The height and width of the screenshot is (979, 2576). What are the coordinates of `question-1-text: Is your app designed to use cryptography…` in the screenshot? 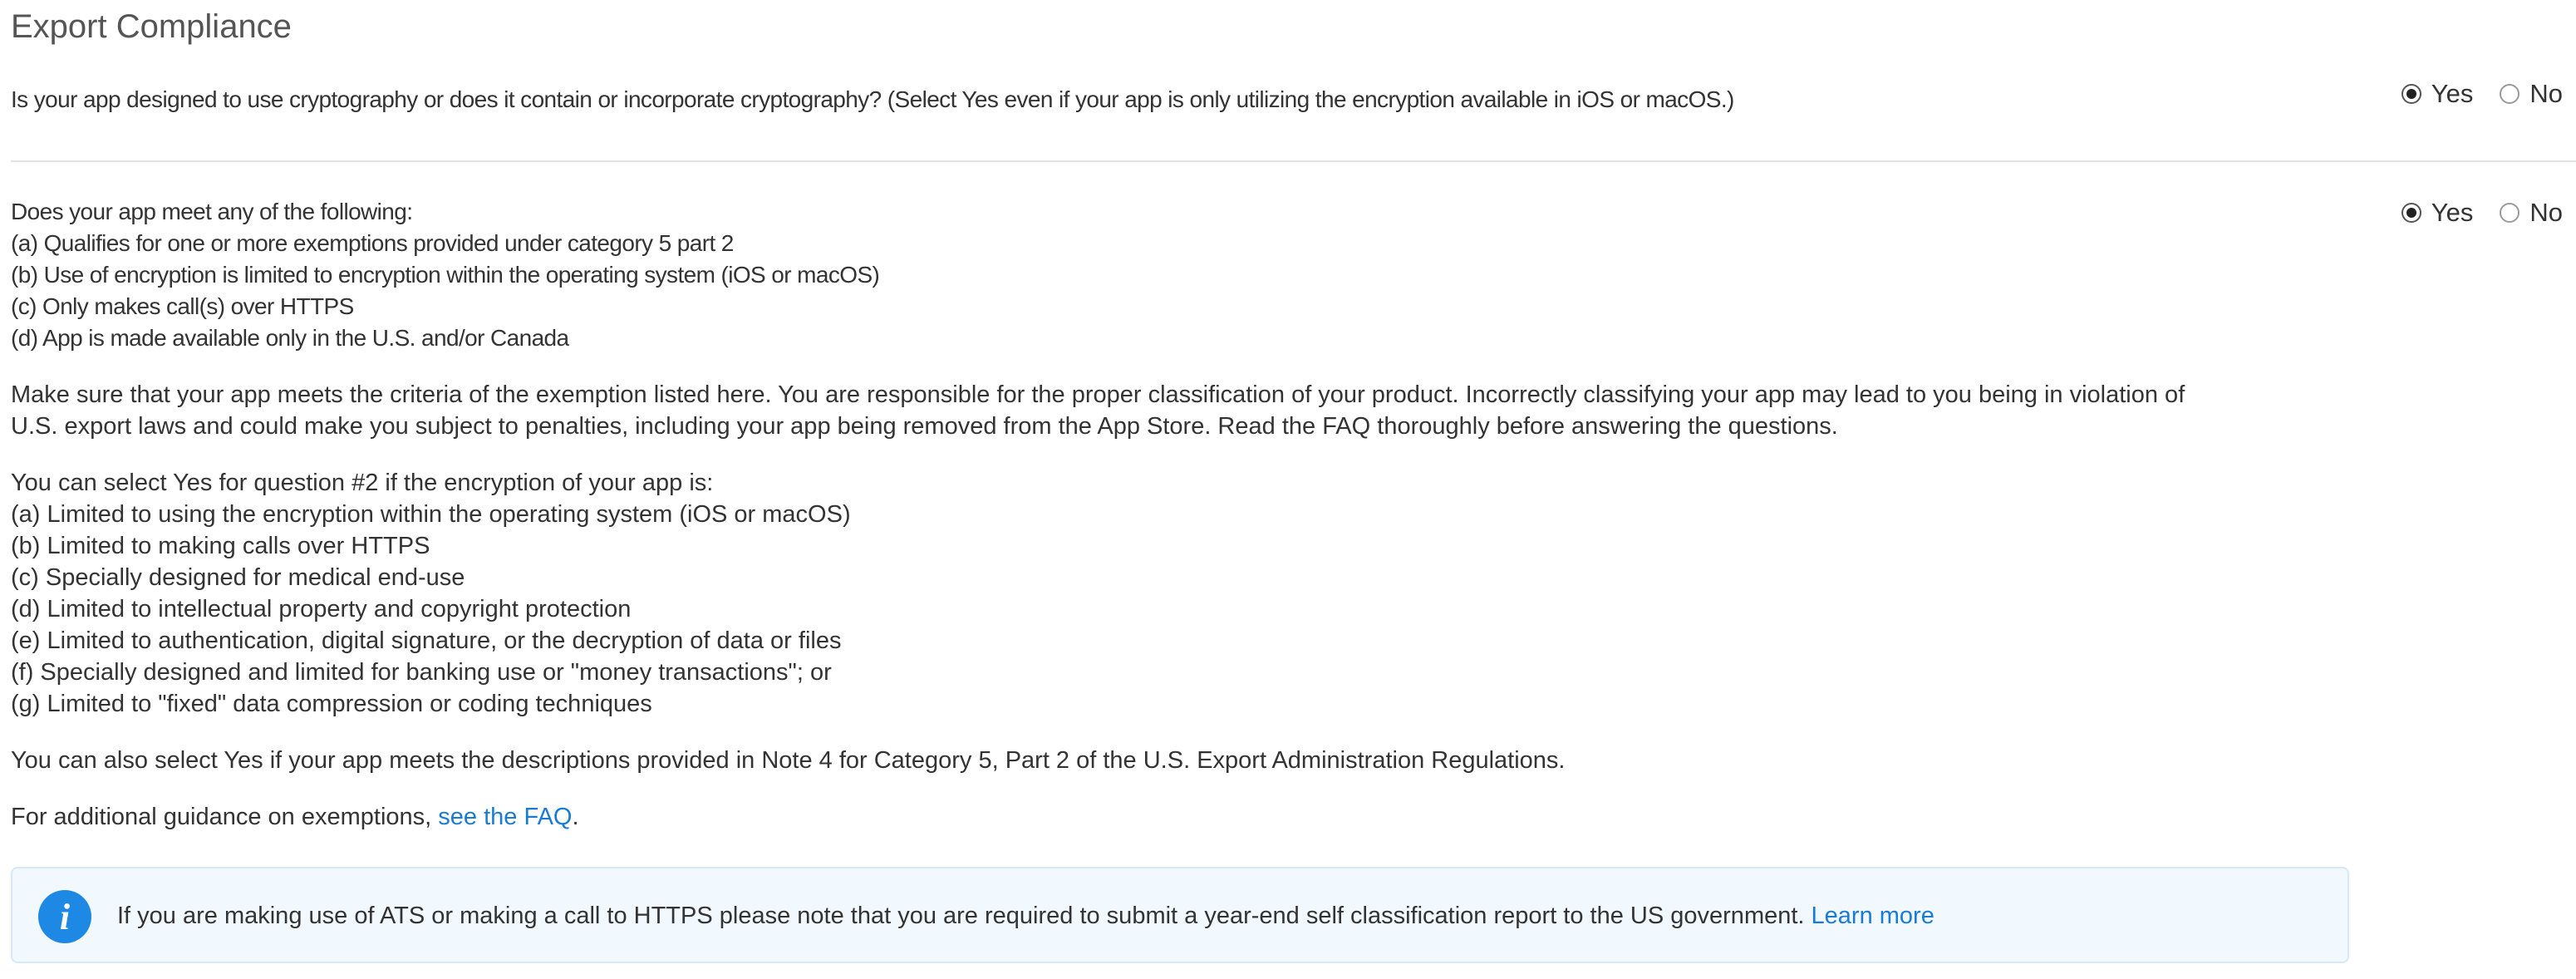 It's located at (872, 99).